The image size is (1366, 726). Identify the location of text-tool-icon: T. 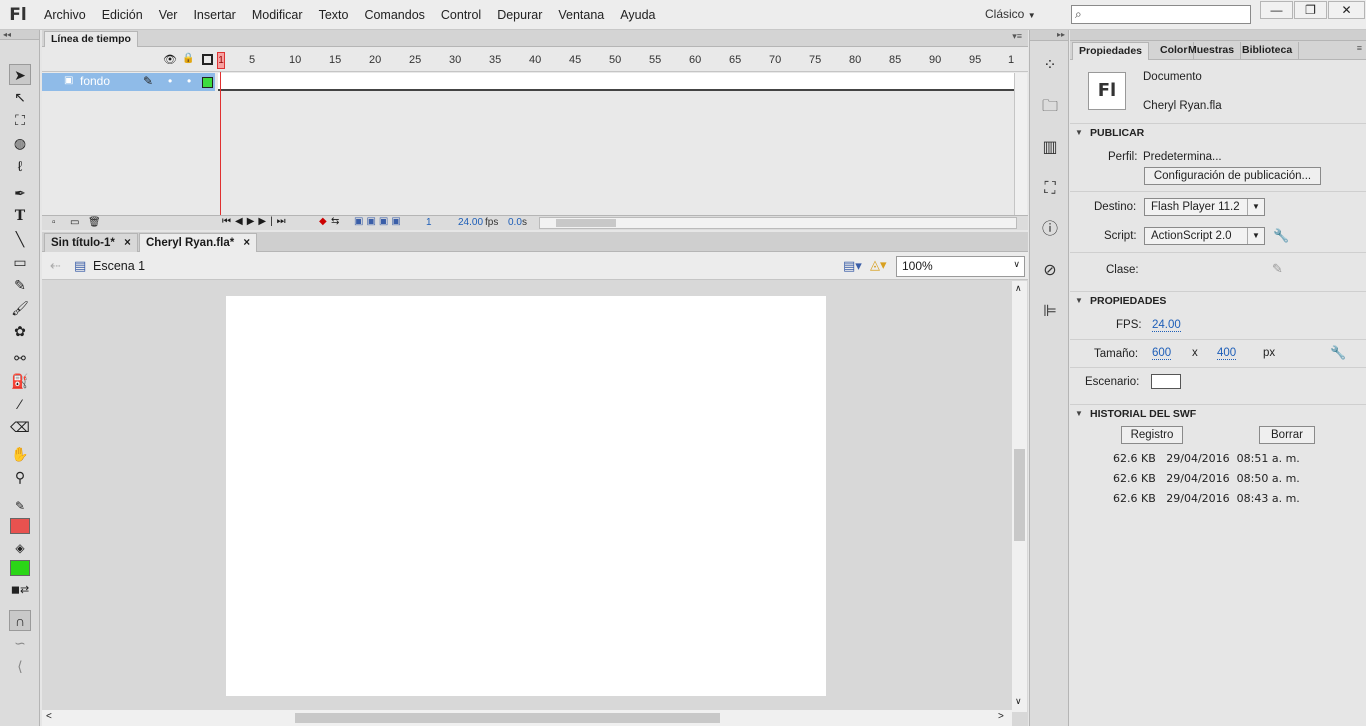
(20, 216).